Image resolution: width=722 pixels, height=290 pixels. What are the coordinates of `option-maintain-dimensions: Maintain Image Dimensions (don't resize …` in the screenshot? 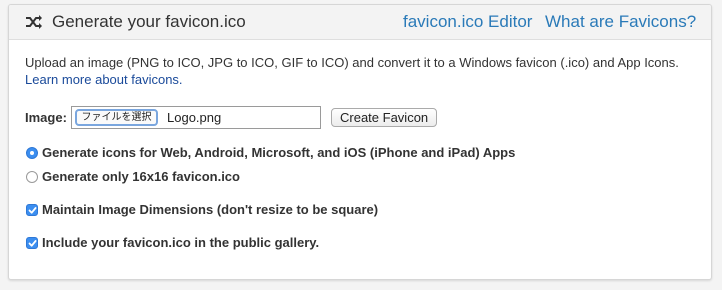 It's located at (365, 210).